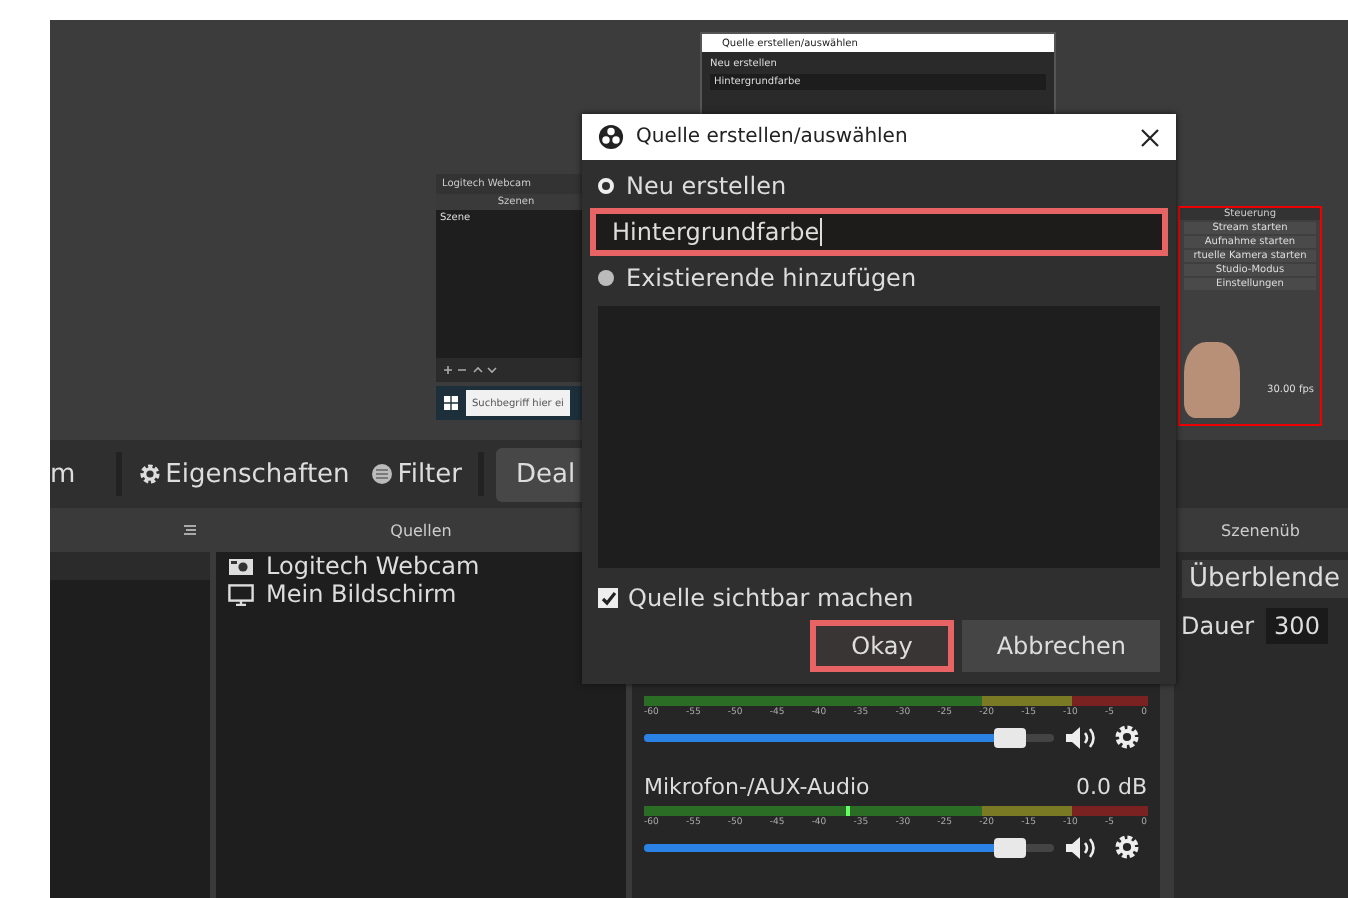 The height and width of the screenshot is (898, 1348). I want to click on windows-logo-icon, so click(451, 403).